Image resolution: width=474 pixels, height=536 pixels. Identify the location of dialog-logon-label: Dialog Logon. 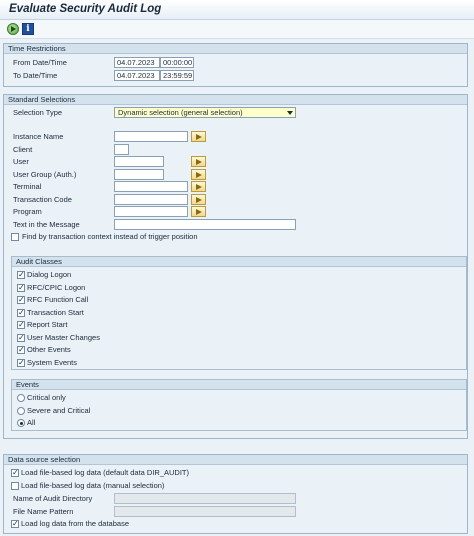
(49, 274).